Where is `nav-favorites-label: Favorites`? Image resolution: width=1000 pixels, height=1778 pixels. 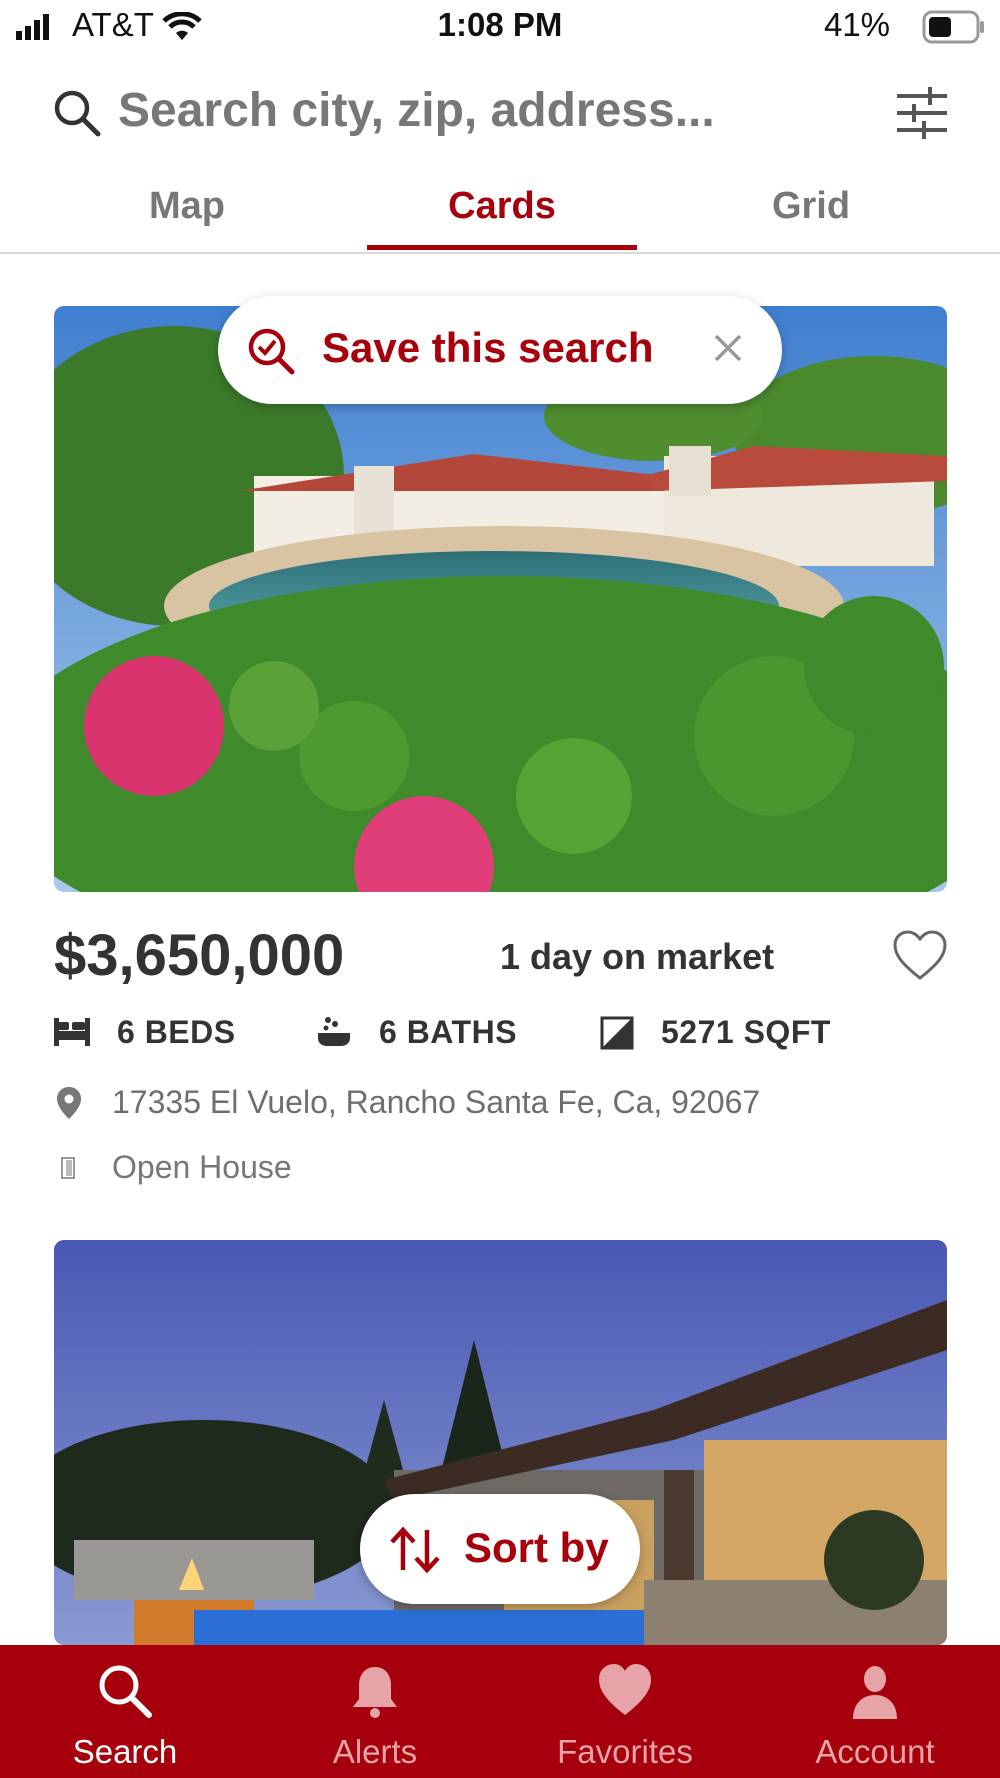 nav-favorites-label: Favorites is located at coordinates (625, 1751).